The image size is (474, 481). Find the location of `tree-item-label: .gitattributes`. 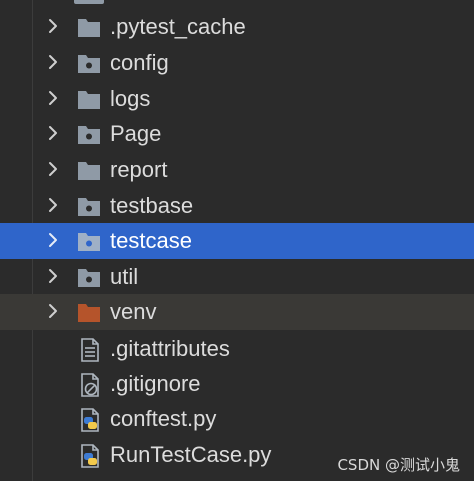

tree-item-label: .gitattributes is located at coordinates (170, 348).